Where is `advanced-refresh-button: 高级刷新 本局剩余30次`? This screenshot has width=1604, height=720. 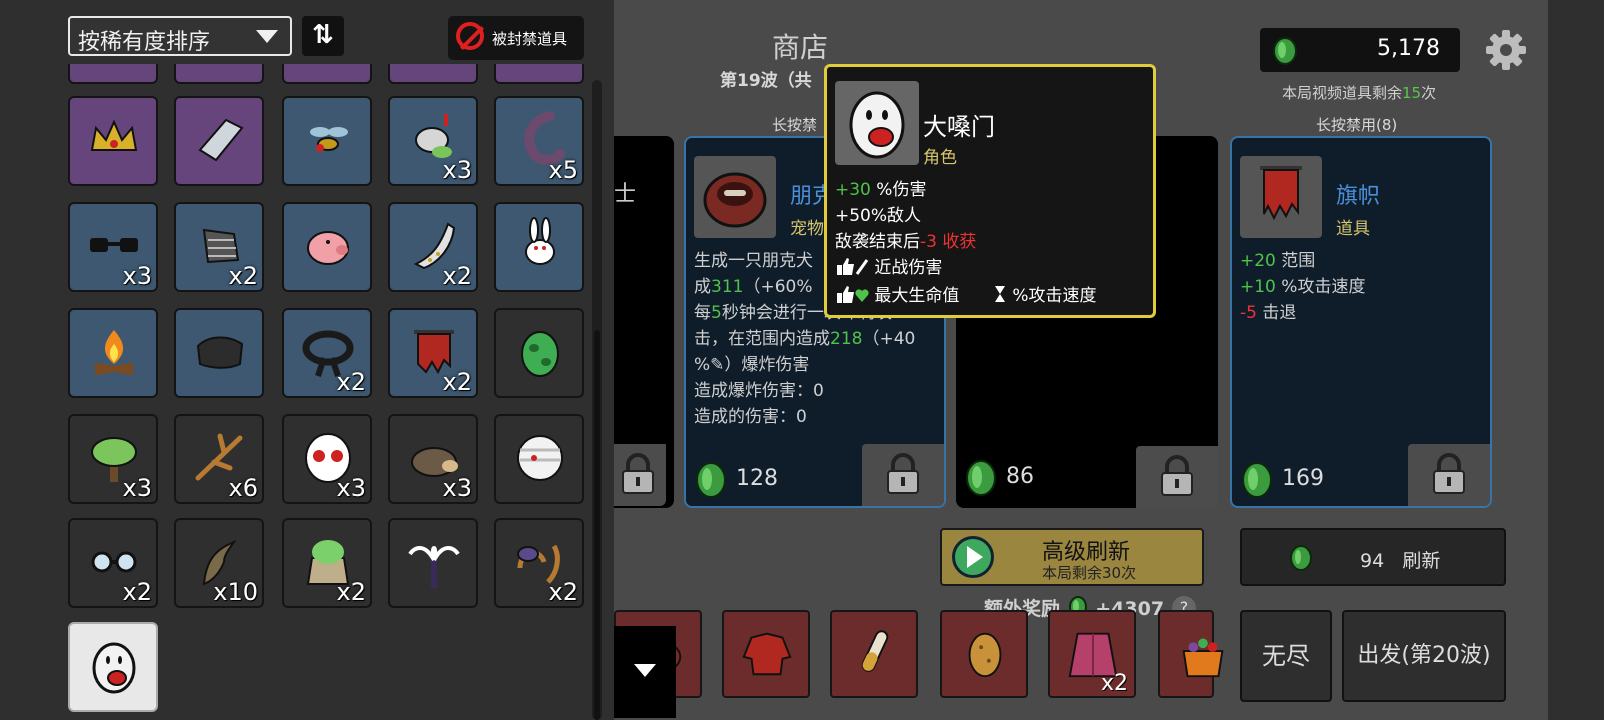 advanced-refresh-button: 高级刷新 本局剩余30次 is located at coordinates (1072, 557).